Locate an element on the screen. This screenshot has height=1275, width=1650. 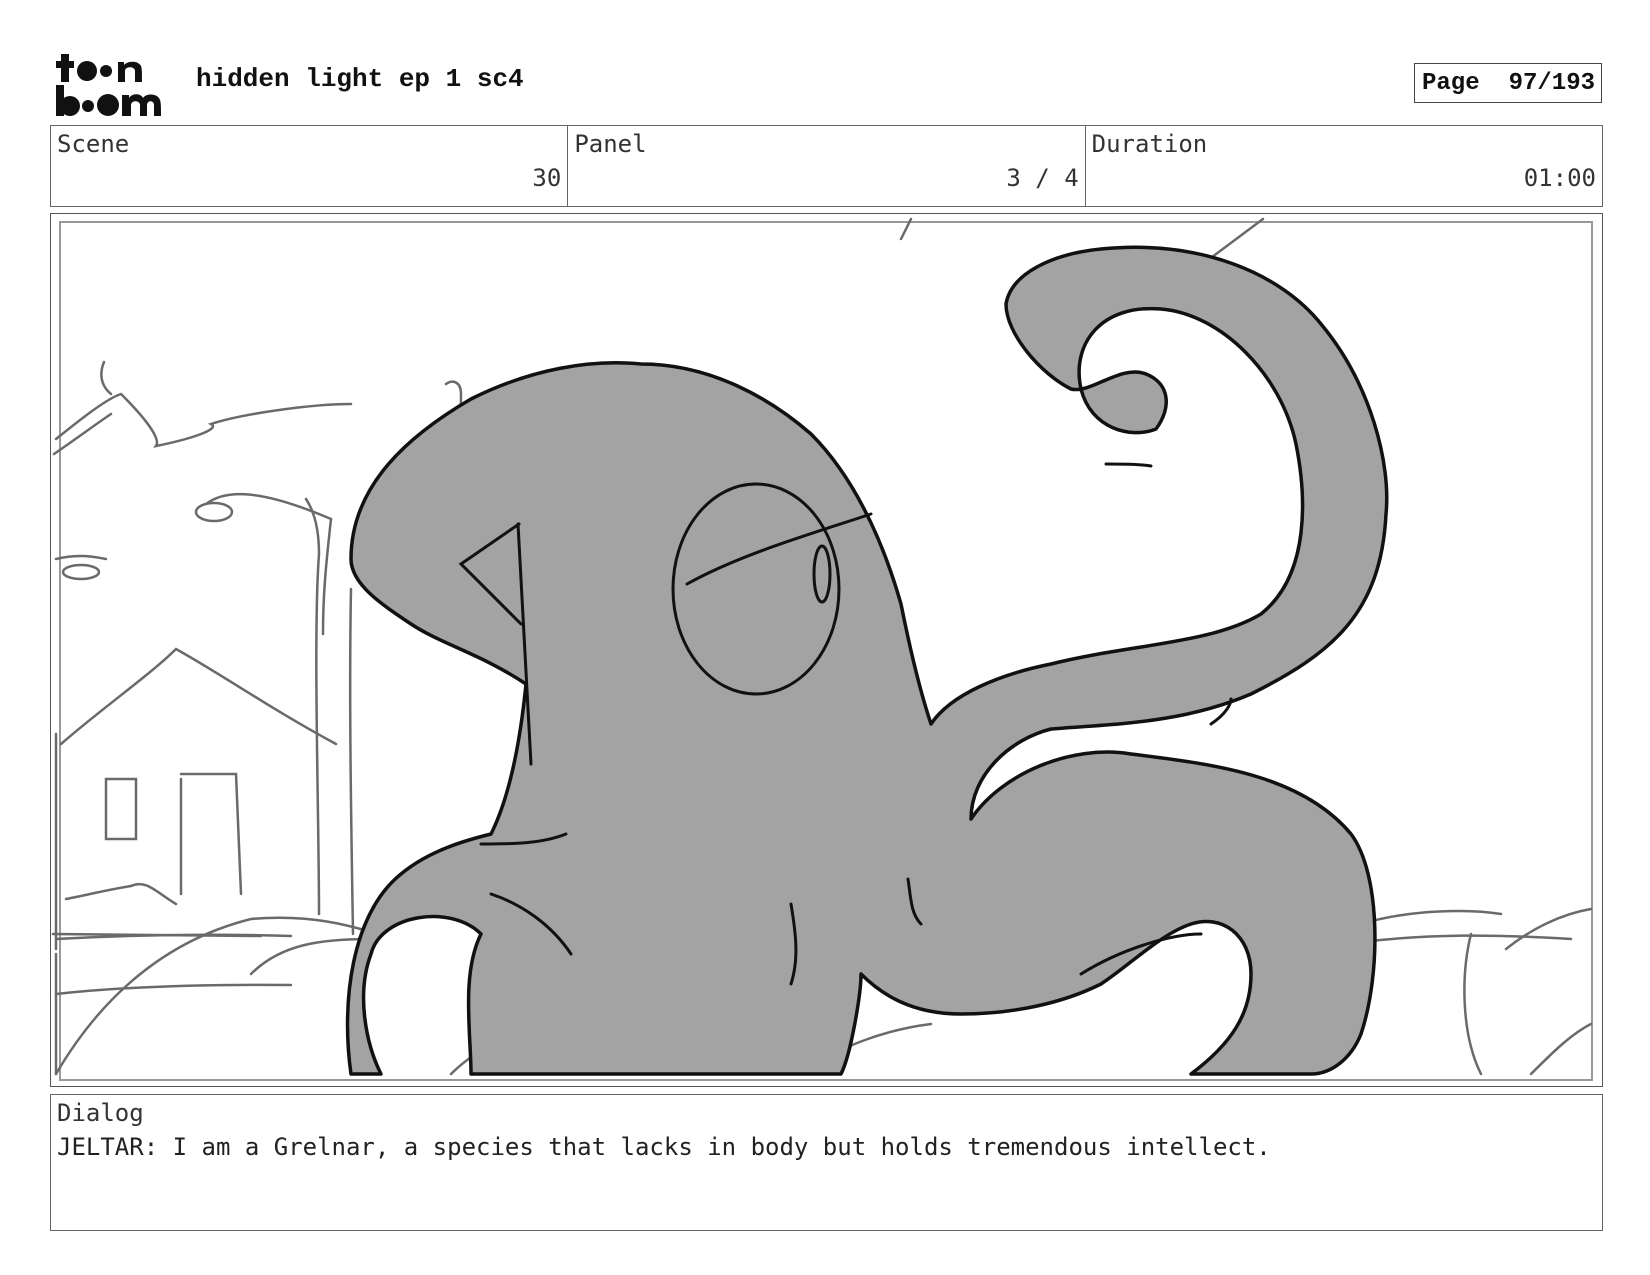
page-label: Page is located at coordinates (1451, 83).